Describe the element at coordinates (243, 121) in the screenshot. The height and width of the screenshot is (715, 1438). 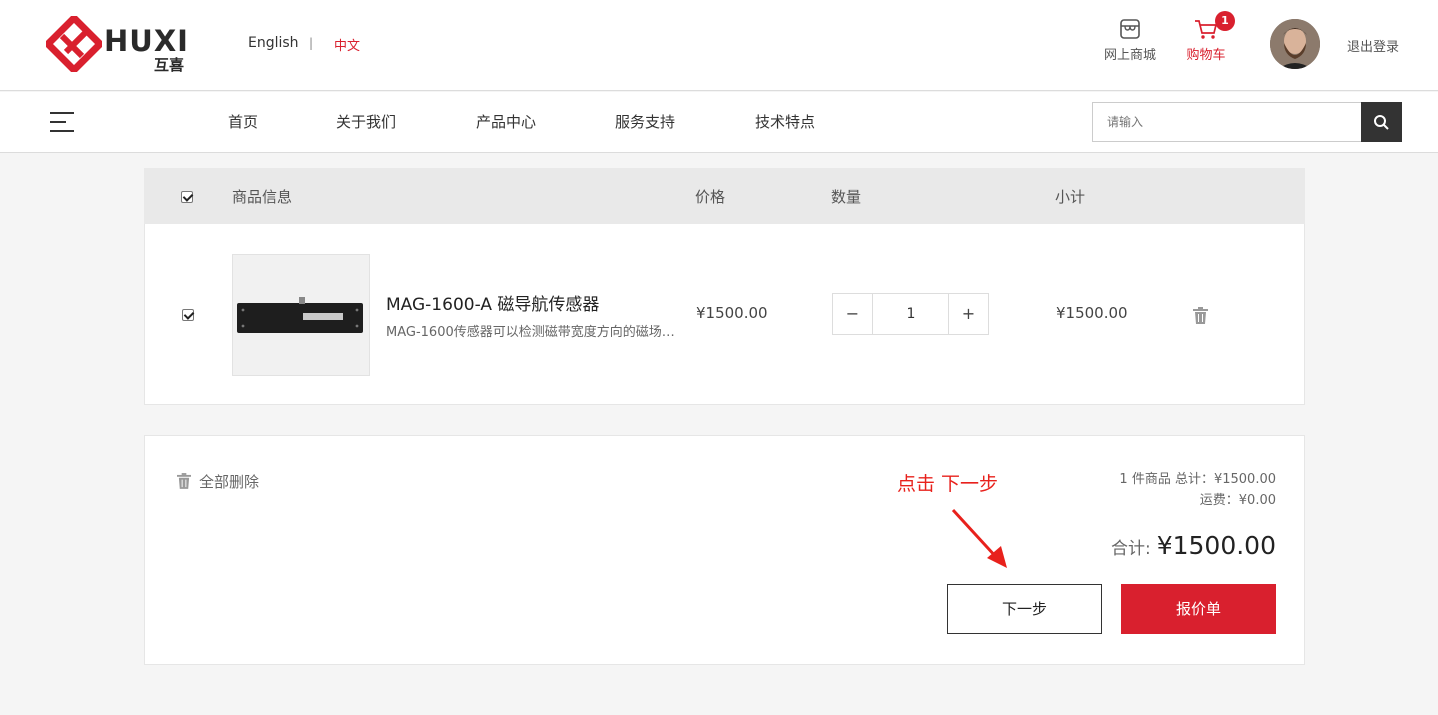
I see `nav-home: 首页` at that location.